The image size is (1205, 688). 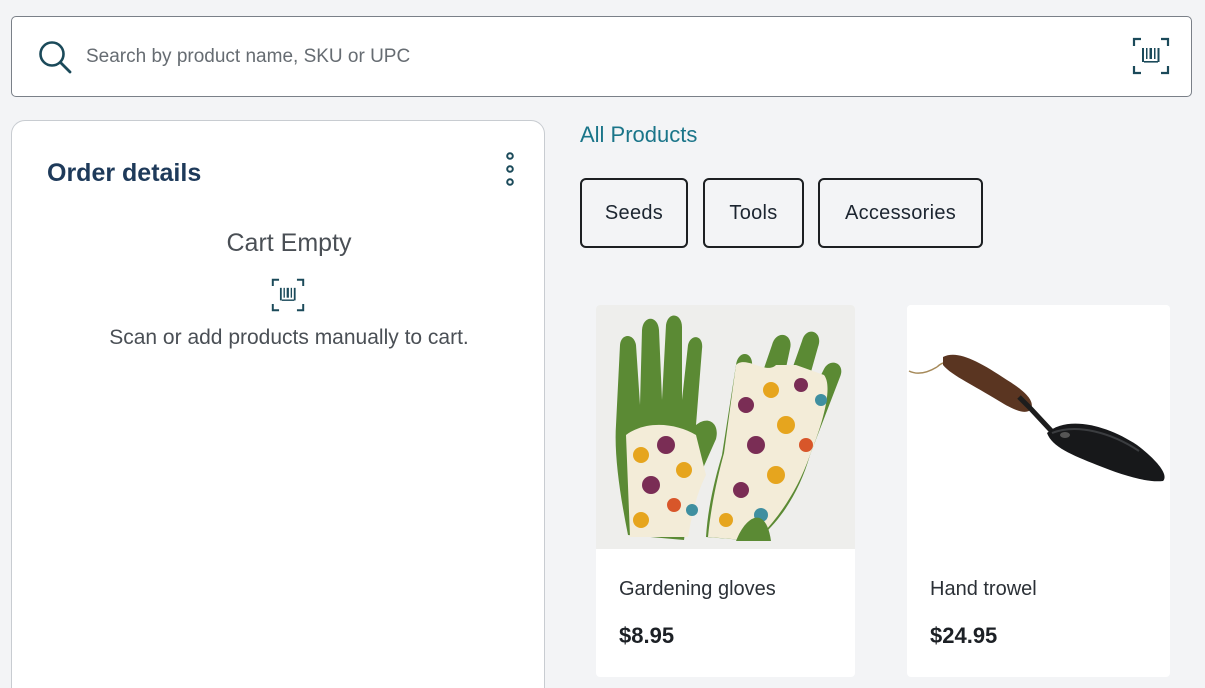 I want to click on trowel-illustration, so click(x=1036, y=418).